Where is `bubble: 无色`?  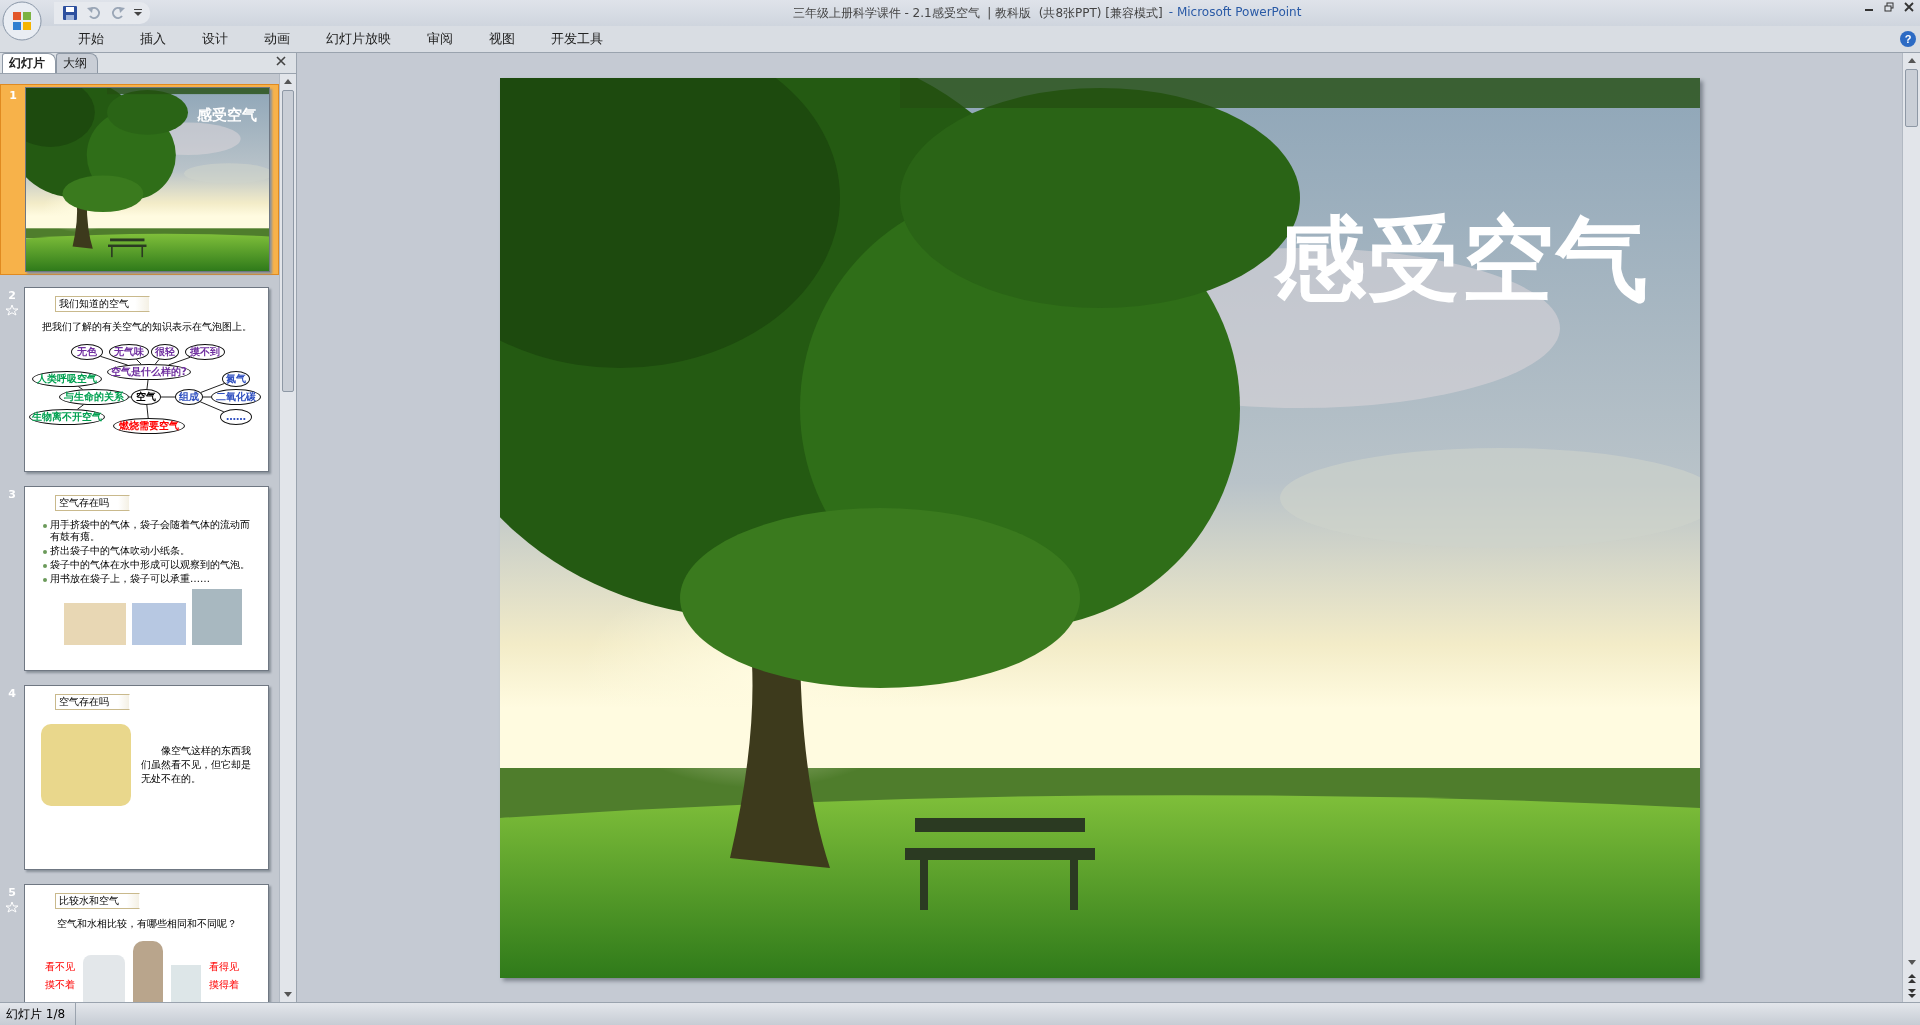 bubble: 无色 is located at coordinates (87, 352).